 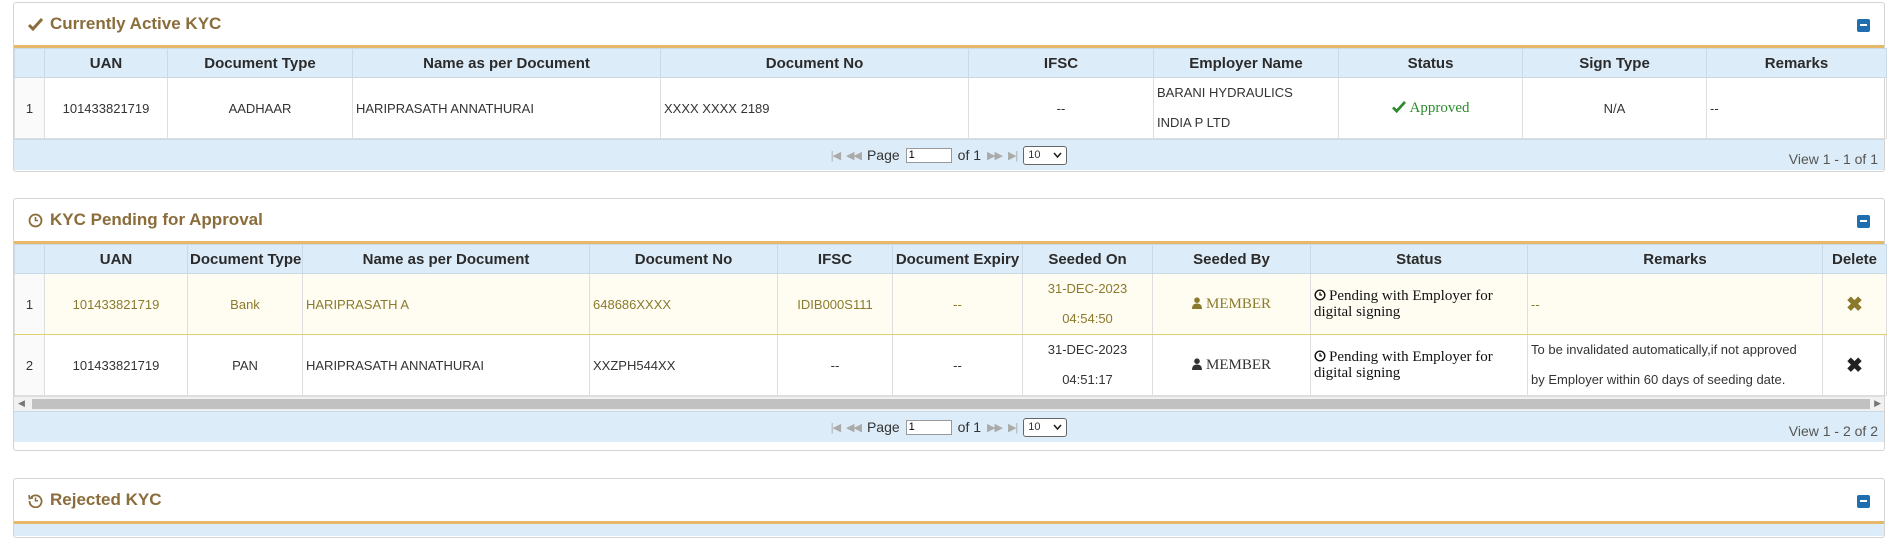 I want to click on delete-cell: ✖, so click(x=1854, y=304).